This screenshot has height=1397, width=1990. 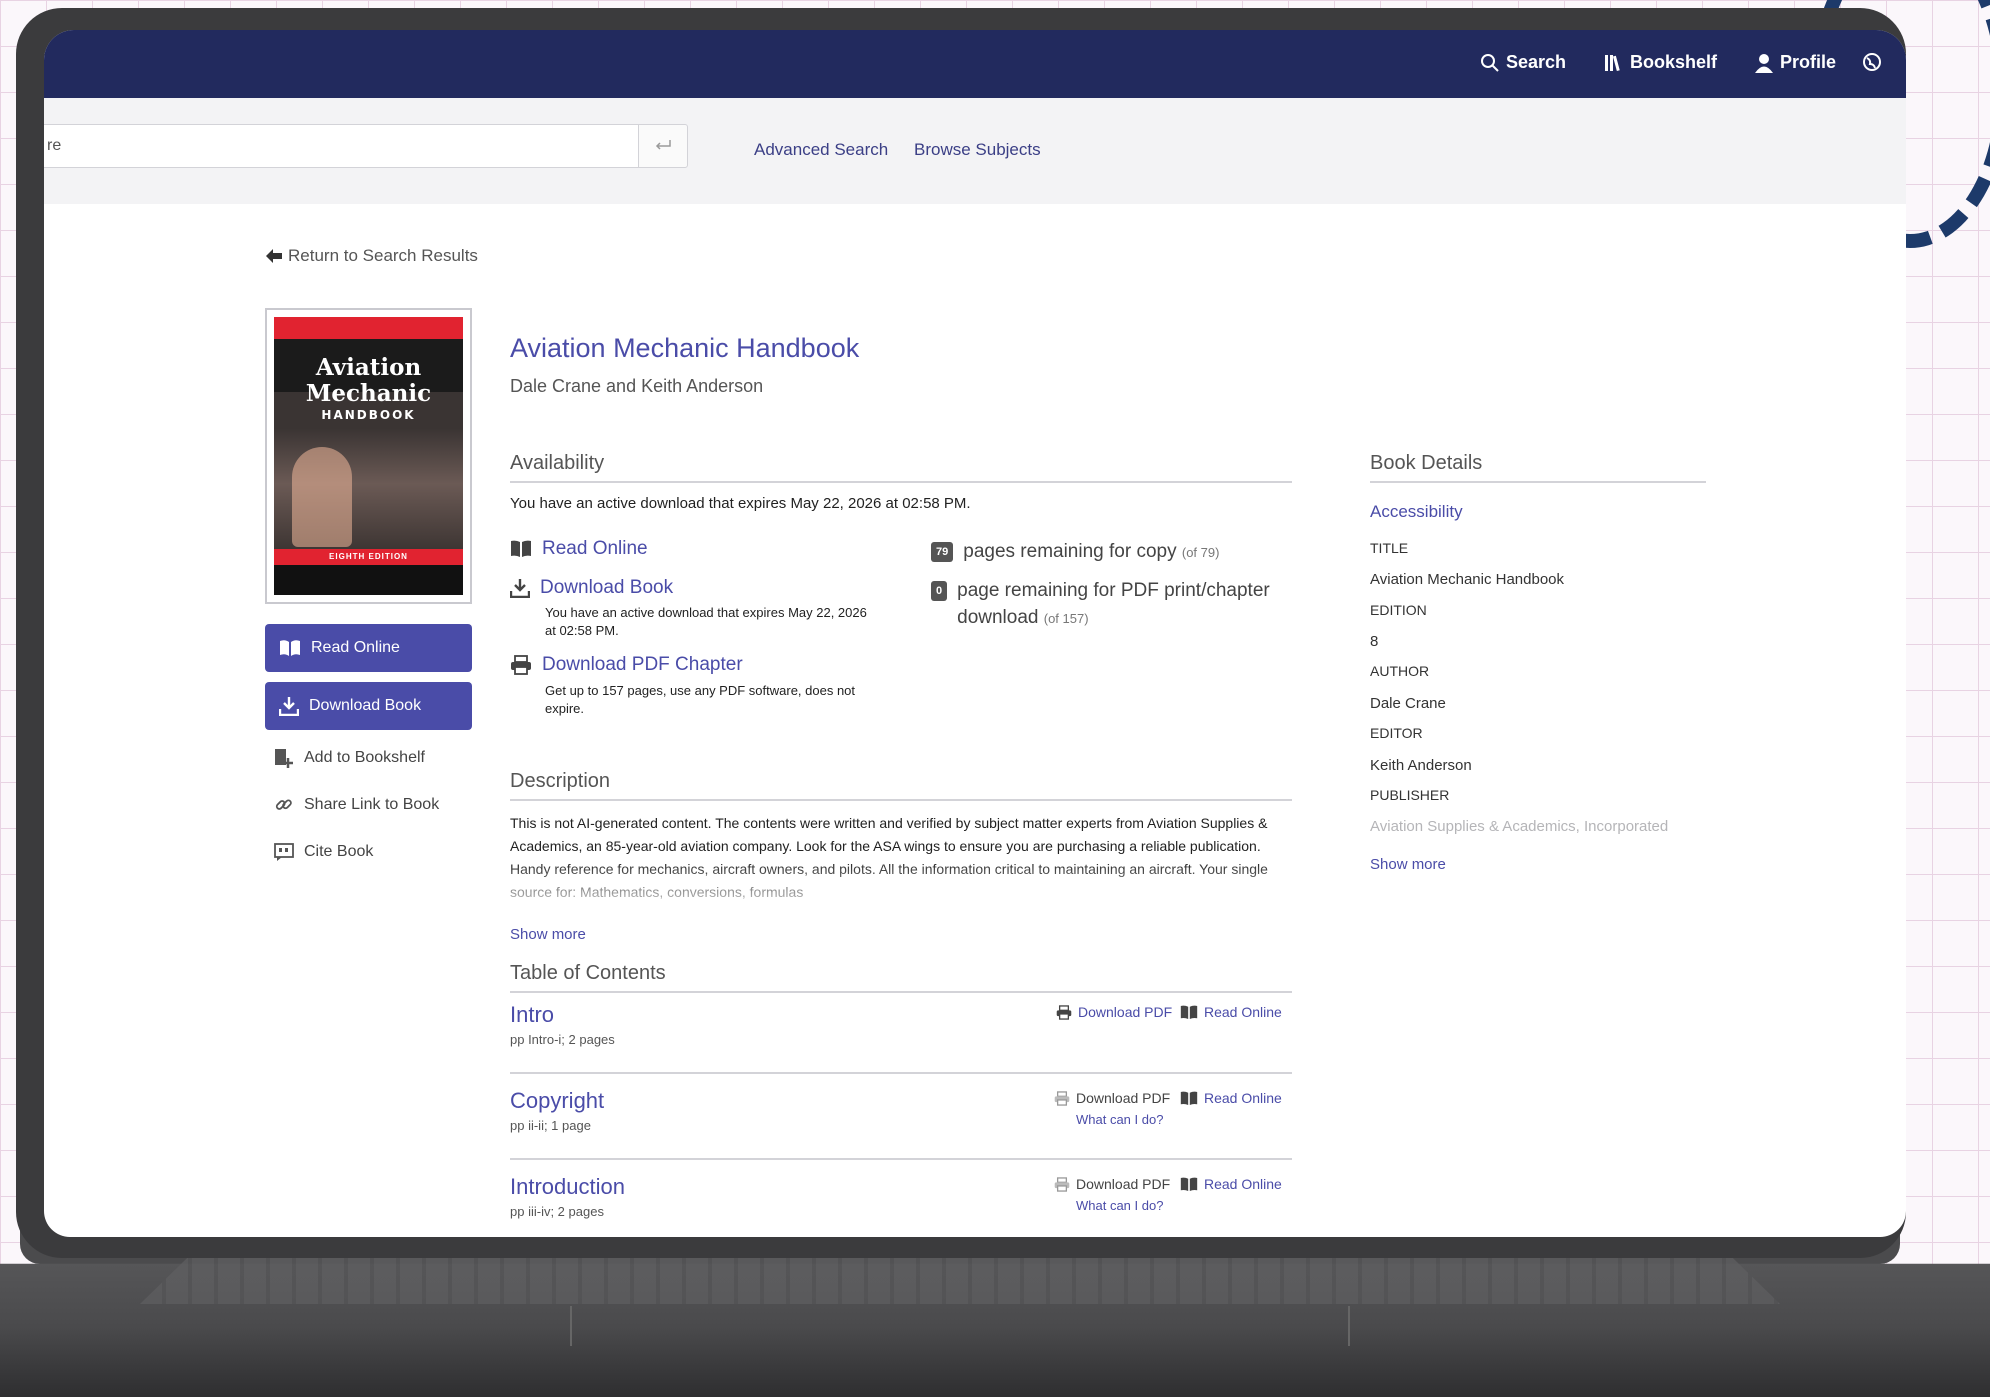 What do you see at coordinates (1075, 552) in the screenshot?
I see `copy-remaining: 79 pages remaining for copy (of 79)` at bounding box center [1075, 552].